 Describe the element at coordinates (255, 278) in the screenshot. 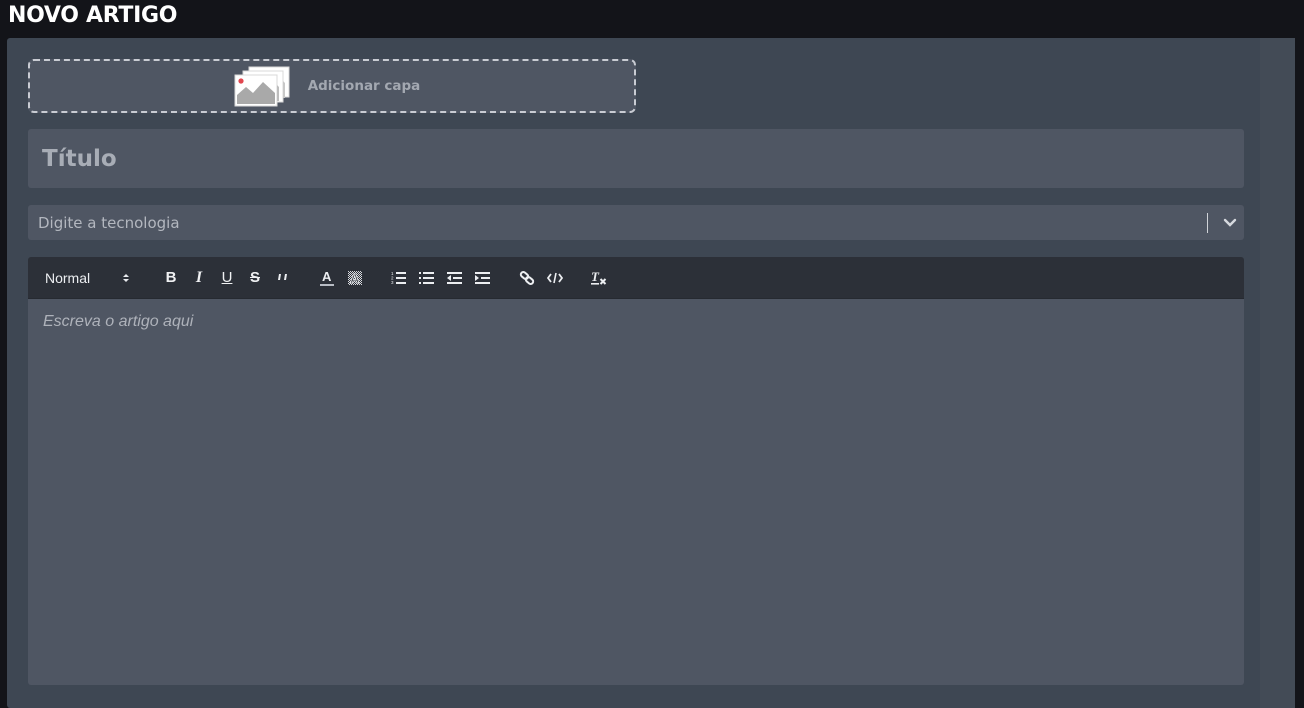

I see `strike-button: S` at that location.